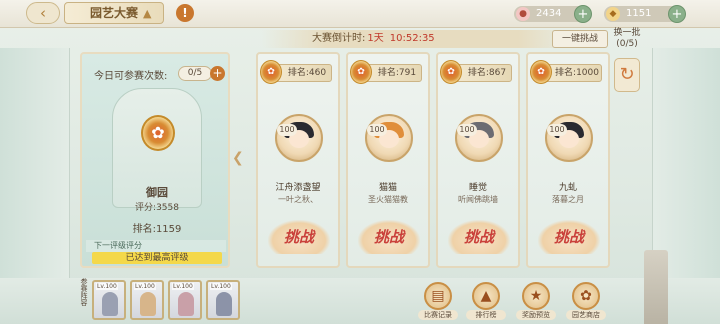 Image resolution: width=720 pixels, height=324 pixels. What do you see at coordinates (298, 188) in the screenshot?
I see `opponent-name: 江舟添盏望` at bounding box center [298, 188].